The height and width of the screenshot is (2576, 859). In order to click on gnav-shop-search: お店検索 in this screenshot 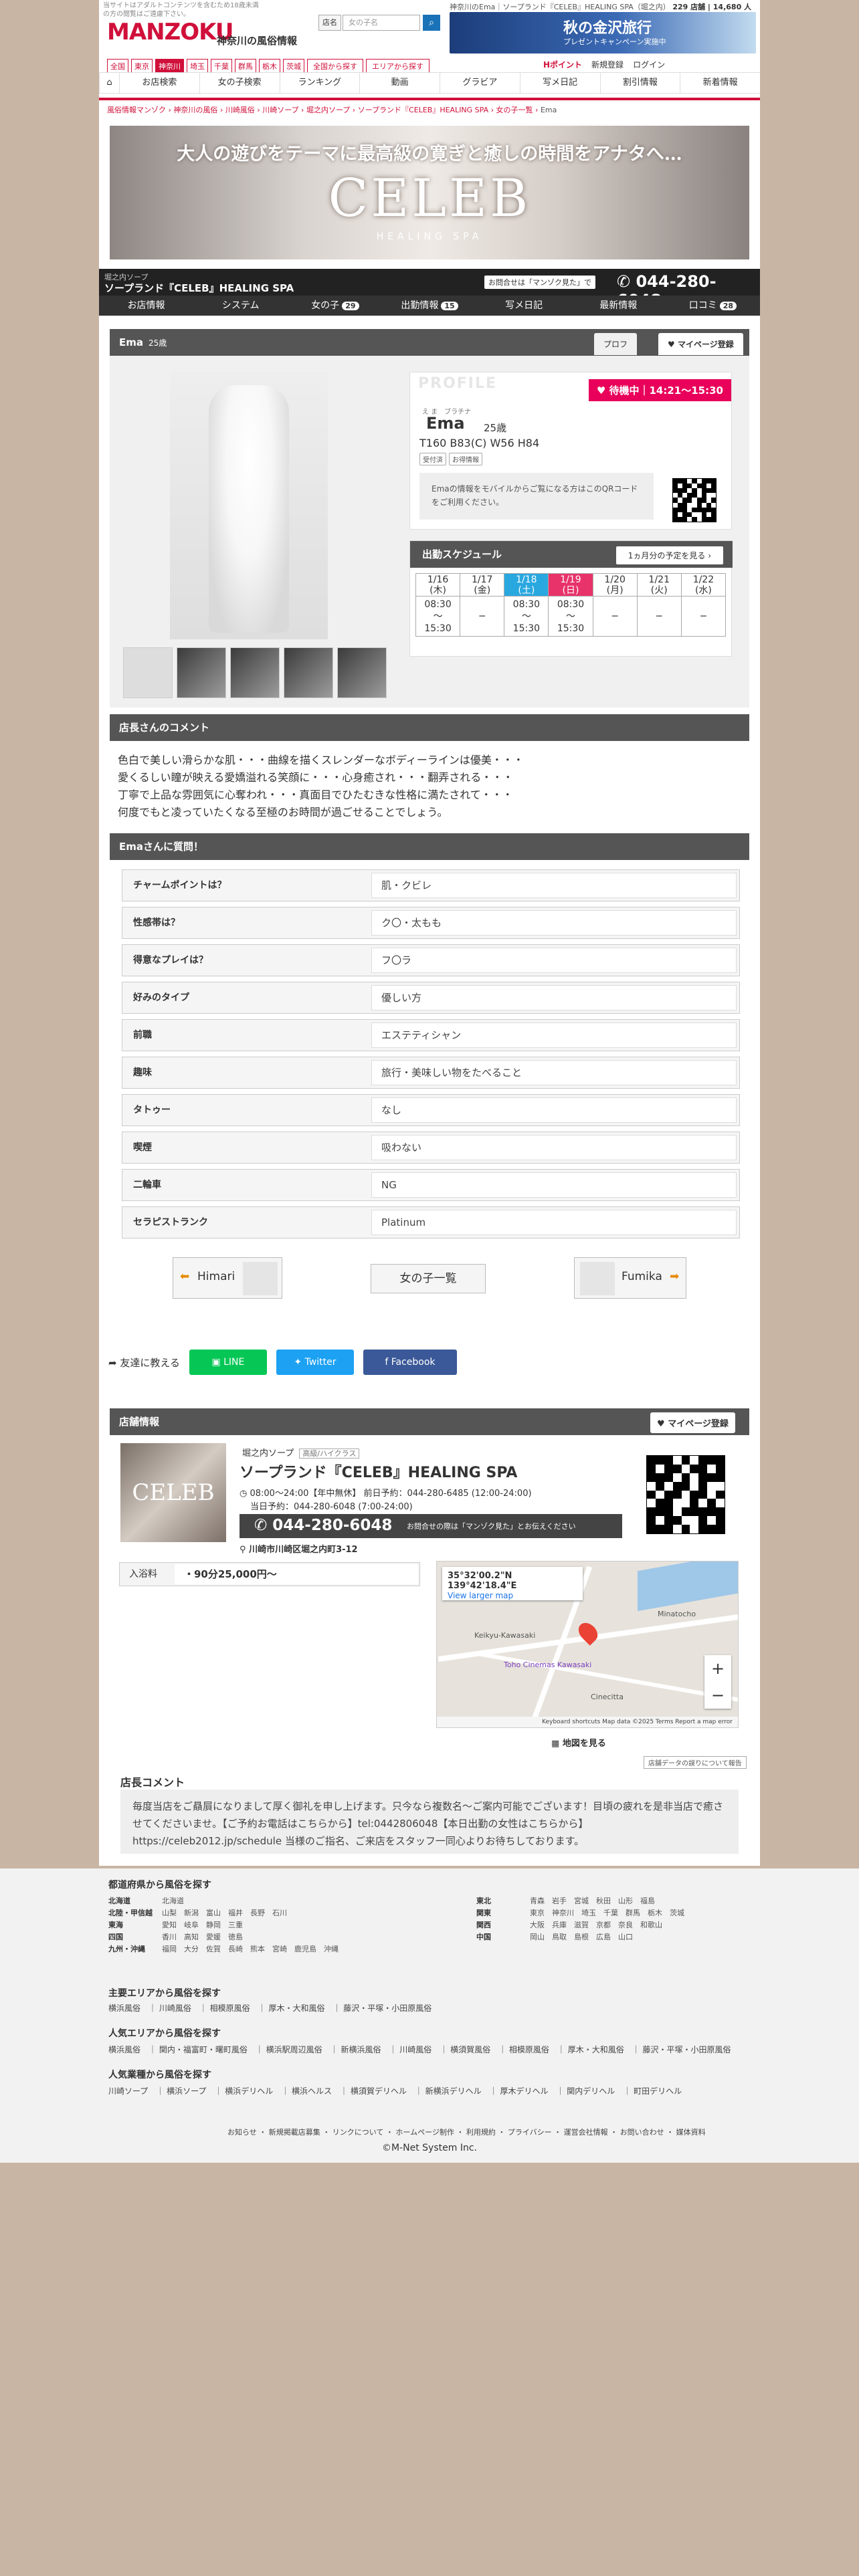, I will do `click(159, 83)`.